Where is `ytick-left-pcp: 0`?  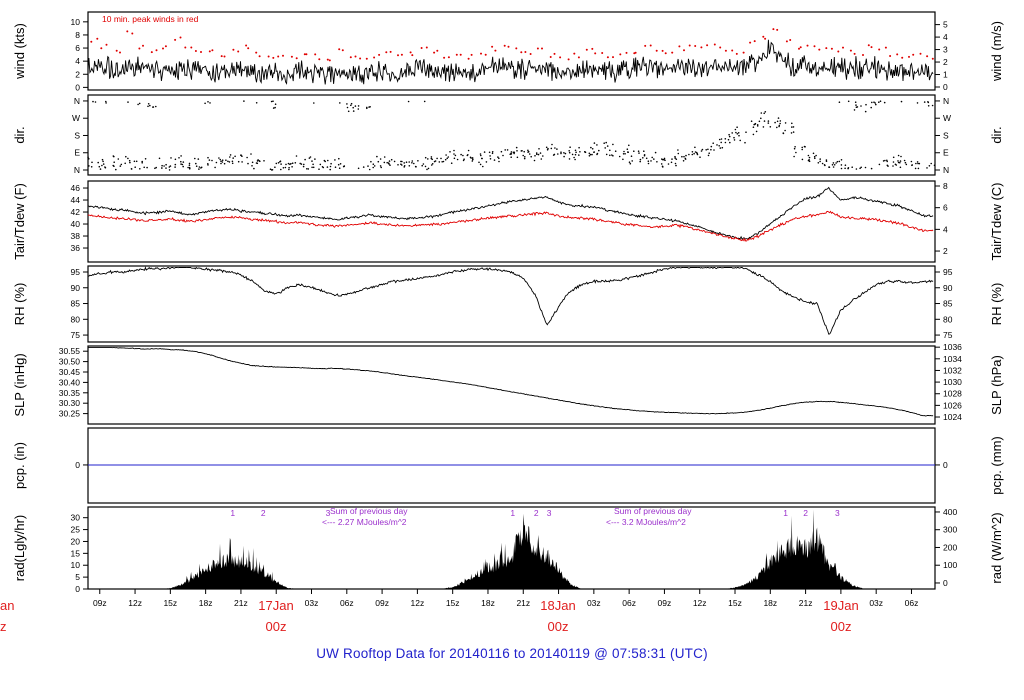
ytick-left-pcp: 0 is located at coordinates (77, 465).